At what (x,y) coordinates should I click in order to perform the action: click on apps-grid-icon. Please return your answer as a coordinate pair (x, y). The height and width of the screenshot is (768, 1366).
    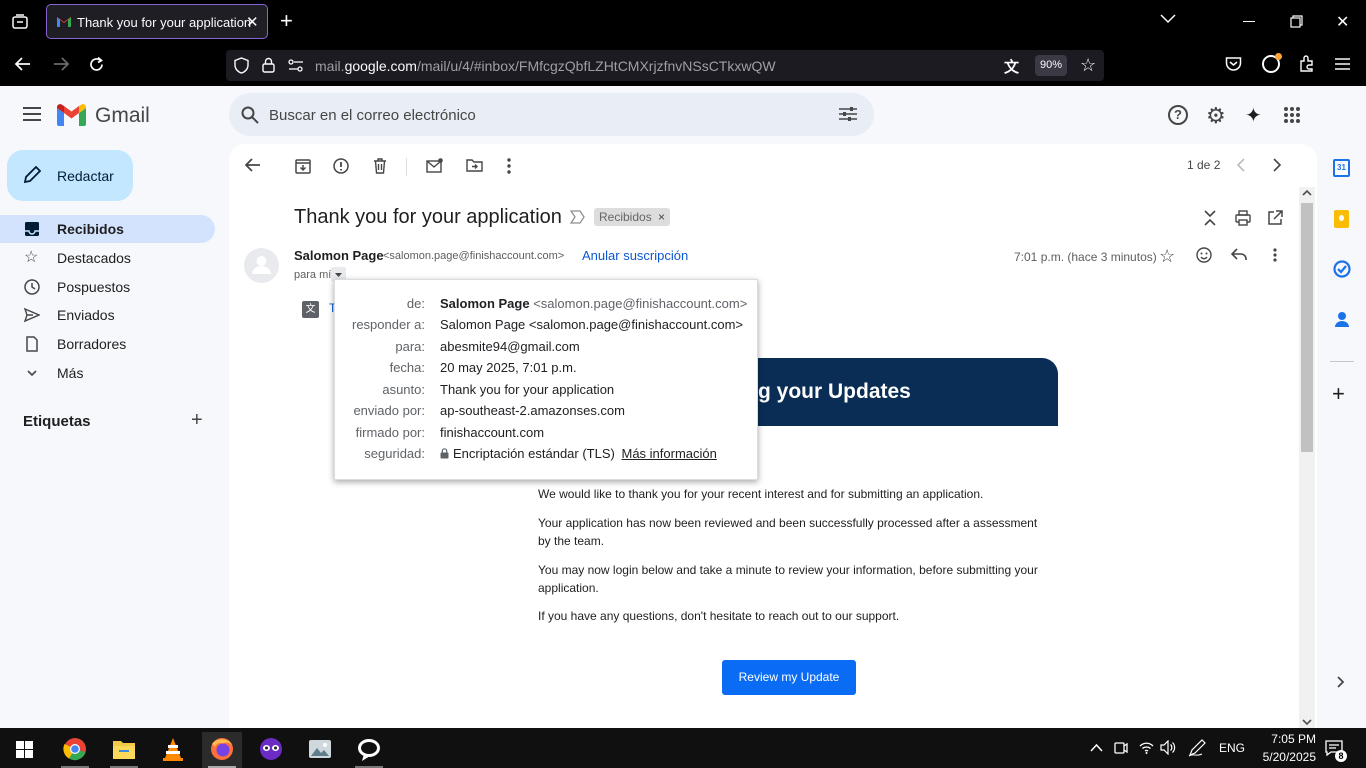
    Looking at the image, I should click on (1292, 115).